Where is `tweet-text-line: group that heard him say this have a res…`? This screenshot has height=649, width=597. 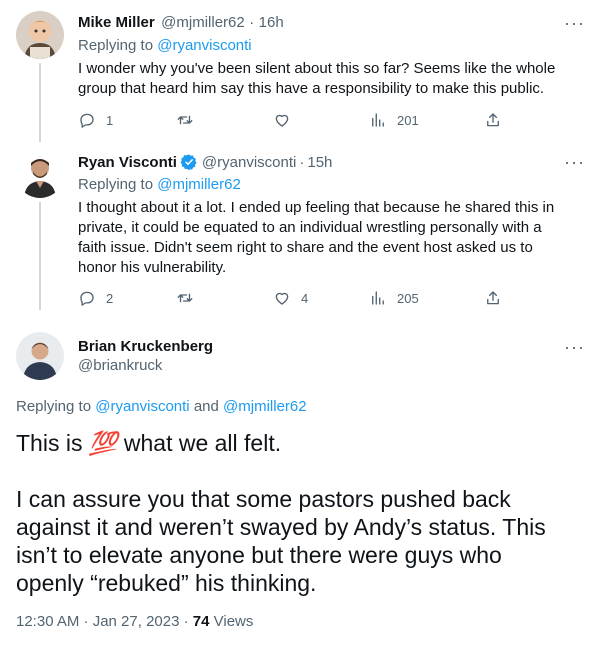 tweet-text-line: group that heard him say this have a res… is located at coordinates (311, 88).